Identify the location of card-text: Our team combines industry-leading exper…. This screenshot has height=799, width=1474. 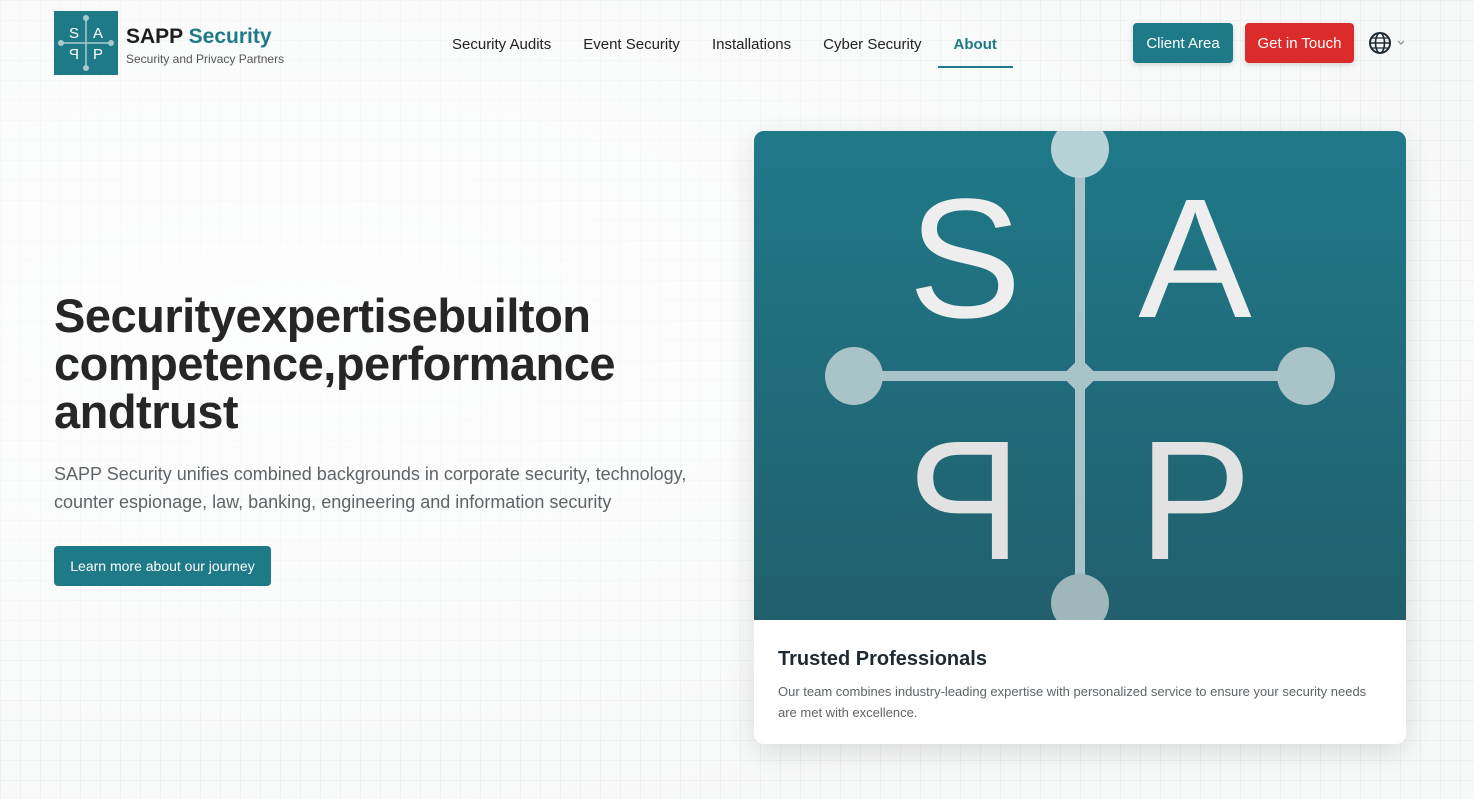
(1072, 702).